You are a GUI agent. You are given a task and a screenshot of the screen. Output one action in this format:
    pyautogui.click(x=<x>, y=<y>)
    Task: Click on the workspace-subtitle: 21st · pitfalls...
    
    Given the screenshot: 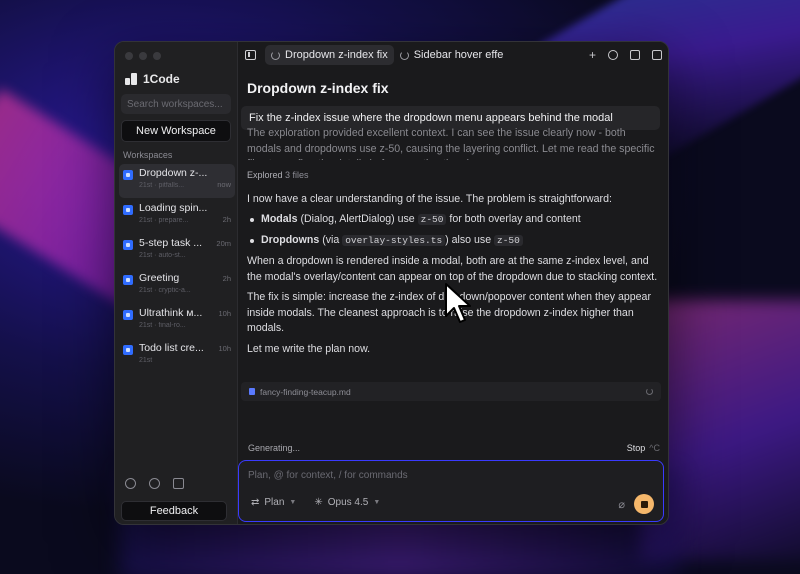 What is the action you would take?
    pyautogui.click(x=162, y=185)
    